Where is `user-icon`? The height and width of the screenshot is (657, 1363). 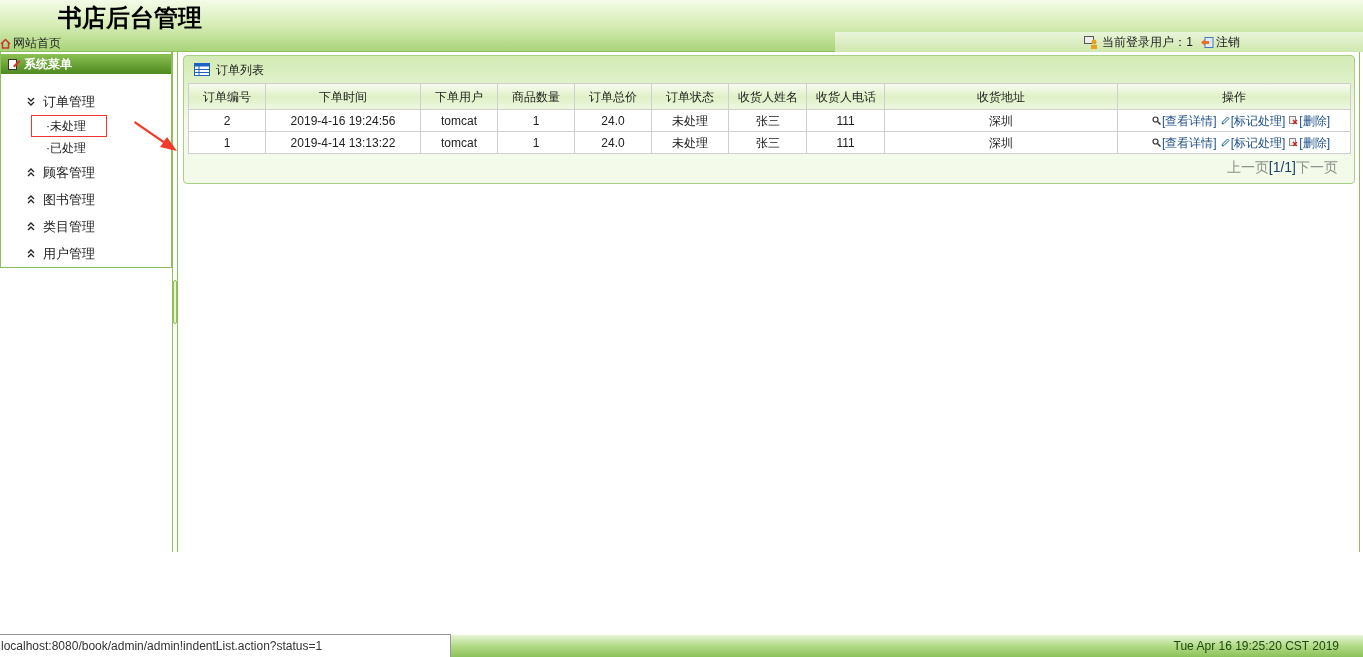
user-icon is located at coordinates (1091, 42).